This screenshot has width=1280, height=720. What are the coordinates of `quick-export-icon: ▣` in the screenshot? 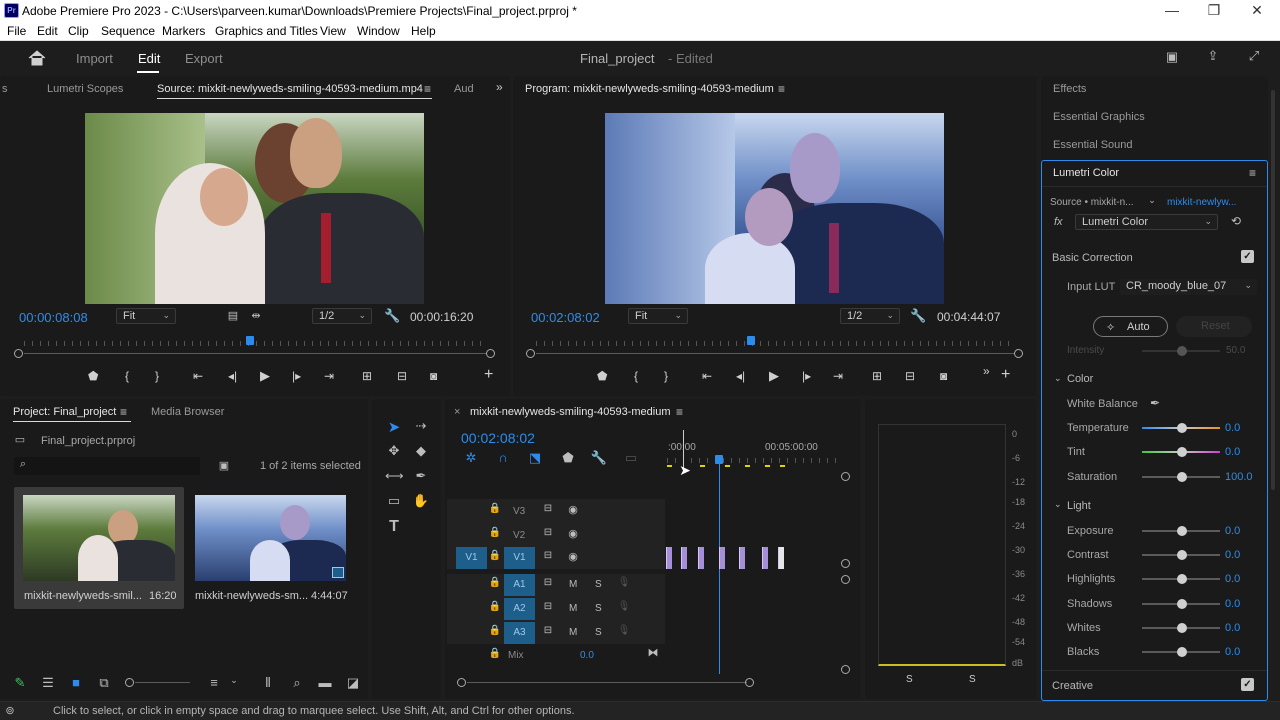 It's located at (1172, 57).